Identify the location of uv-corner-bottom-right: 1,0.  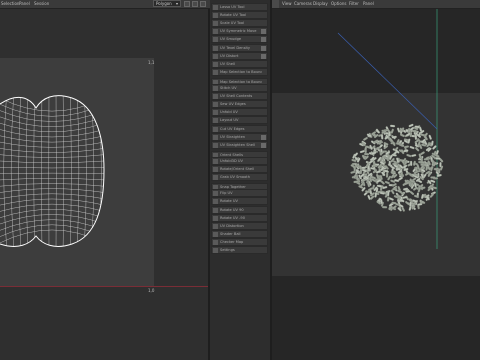
(151, 290).